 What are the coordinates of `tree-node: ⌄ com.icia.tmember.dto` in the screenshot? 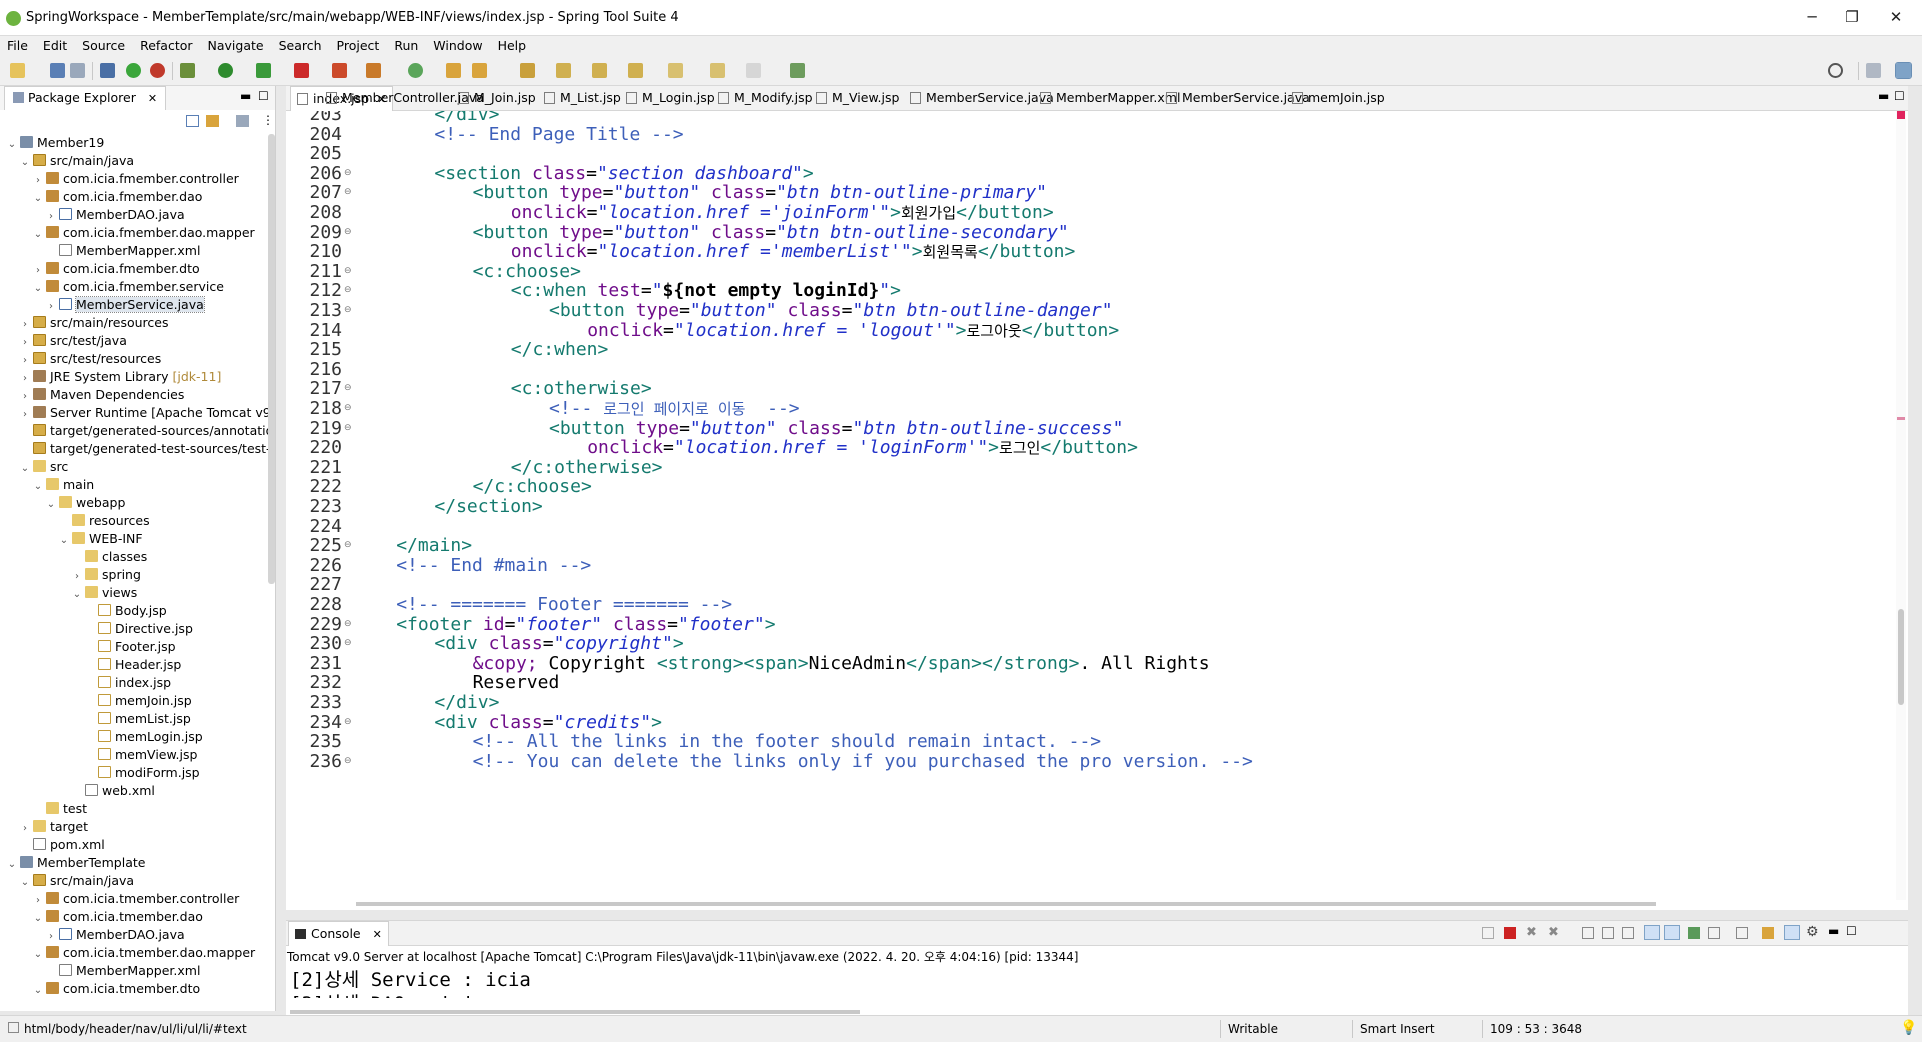 It's located at (116, 989).